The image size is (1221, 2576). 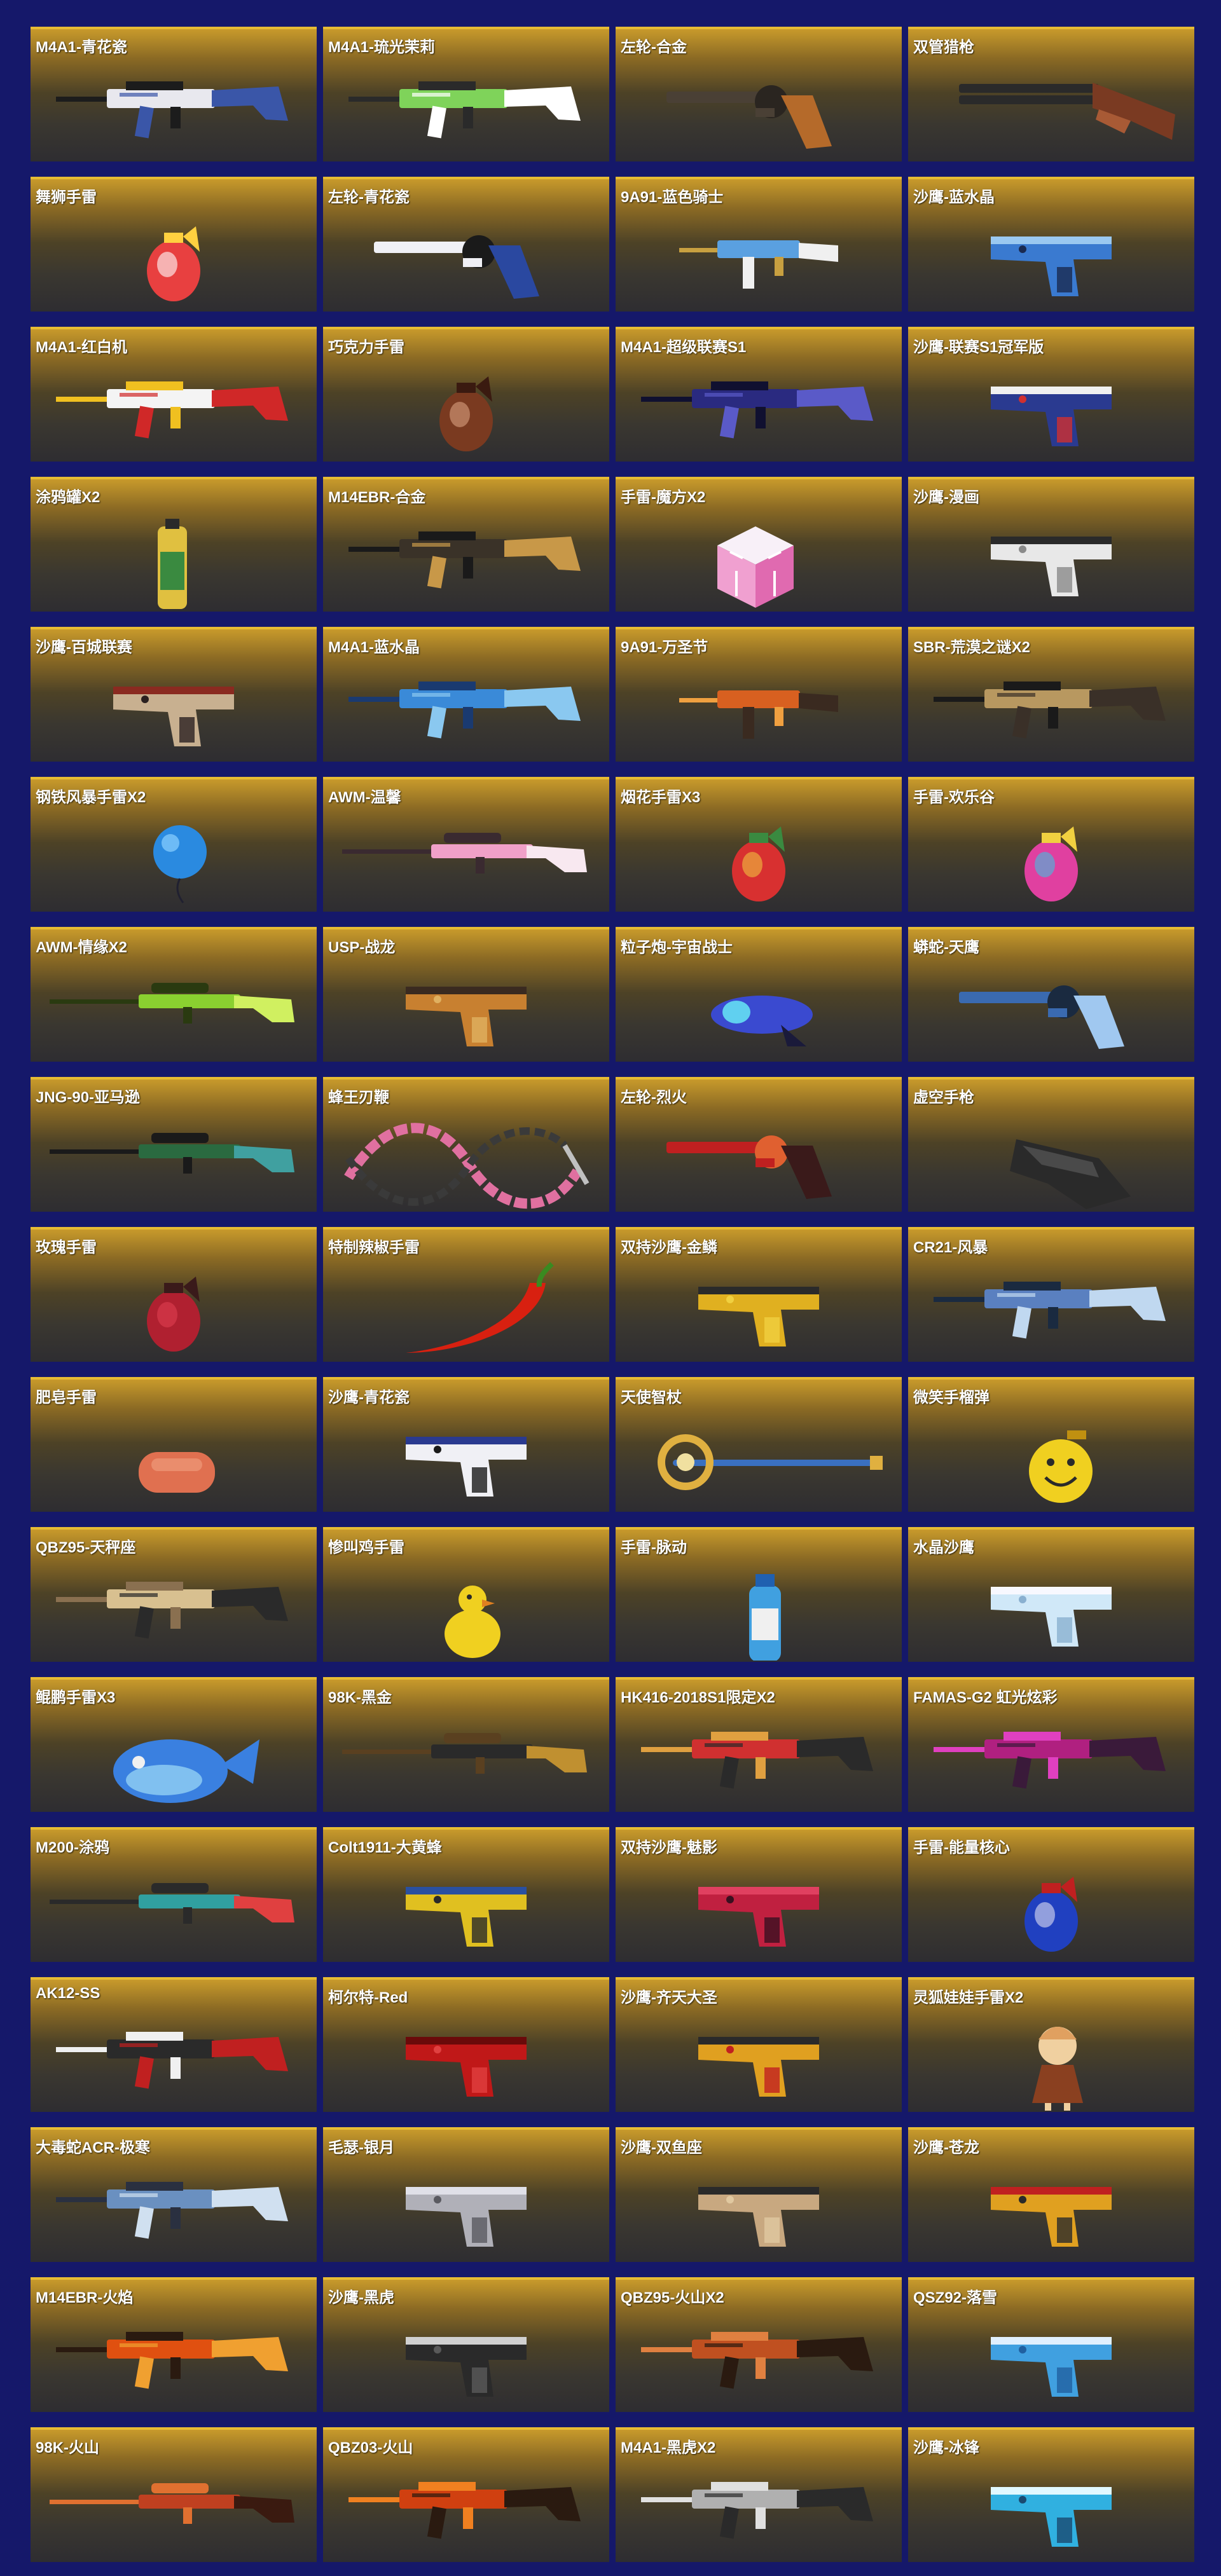 I want to click on item-card: 沙鹰-冰锋, so click(x=1051, y=2494).